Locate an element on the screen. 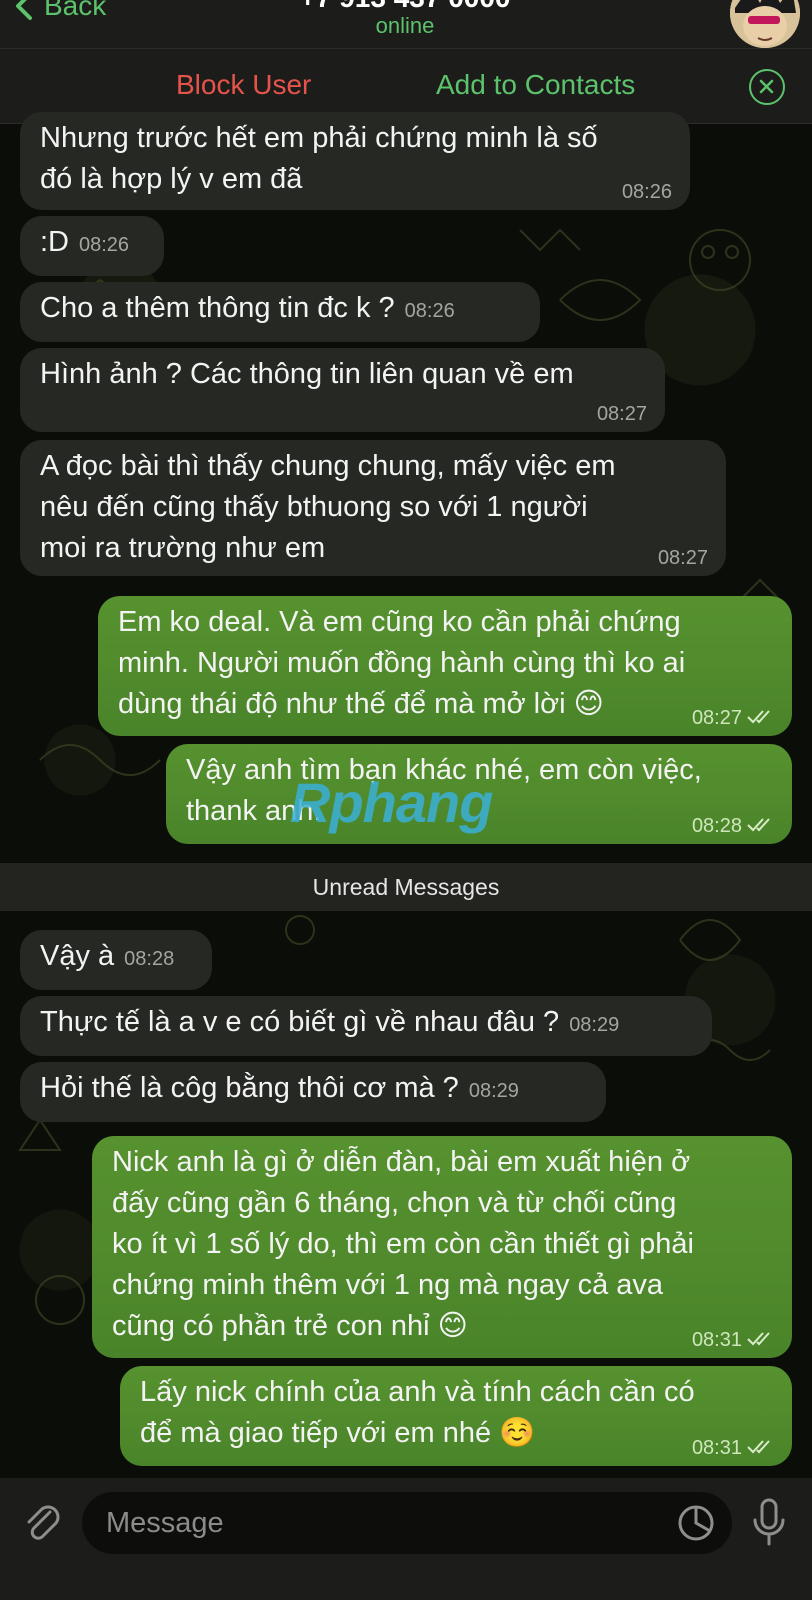 The height and width of the screenshot is (1600, 812). unread-messages-divider: Unread Messages is located at coordinates (406, 887).